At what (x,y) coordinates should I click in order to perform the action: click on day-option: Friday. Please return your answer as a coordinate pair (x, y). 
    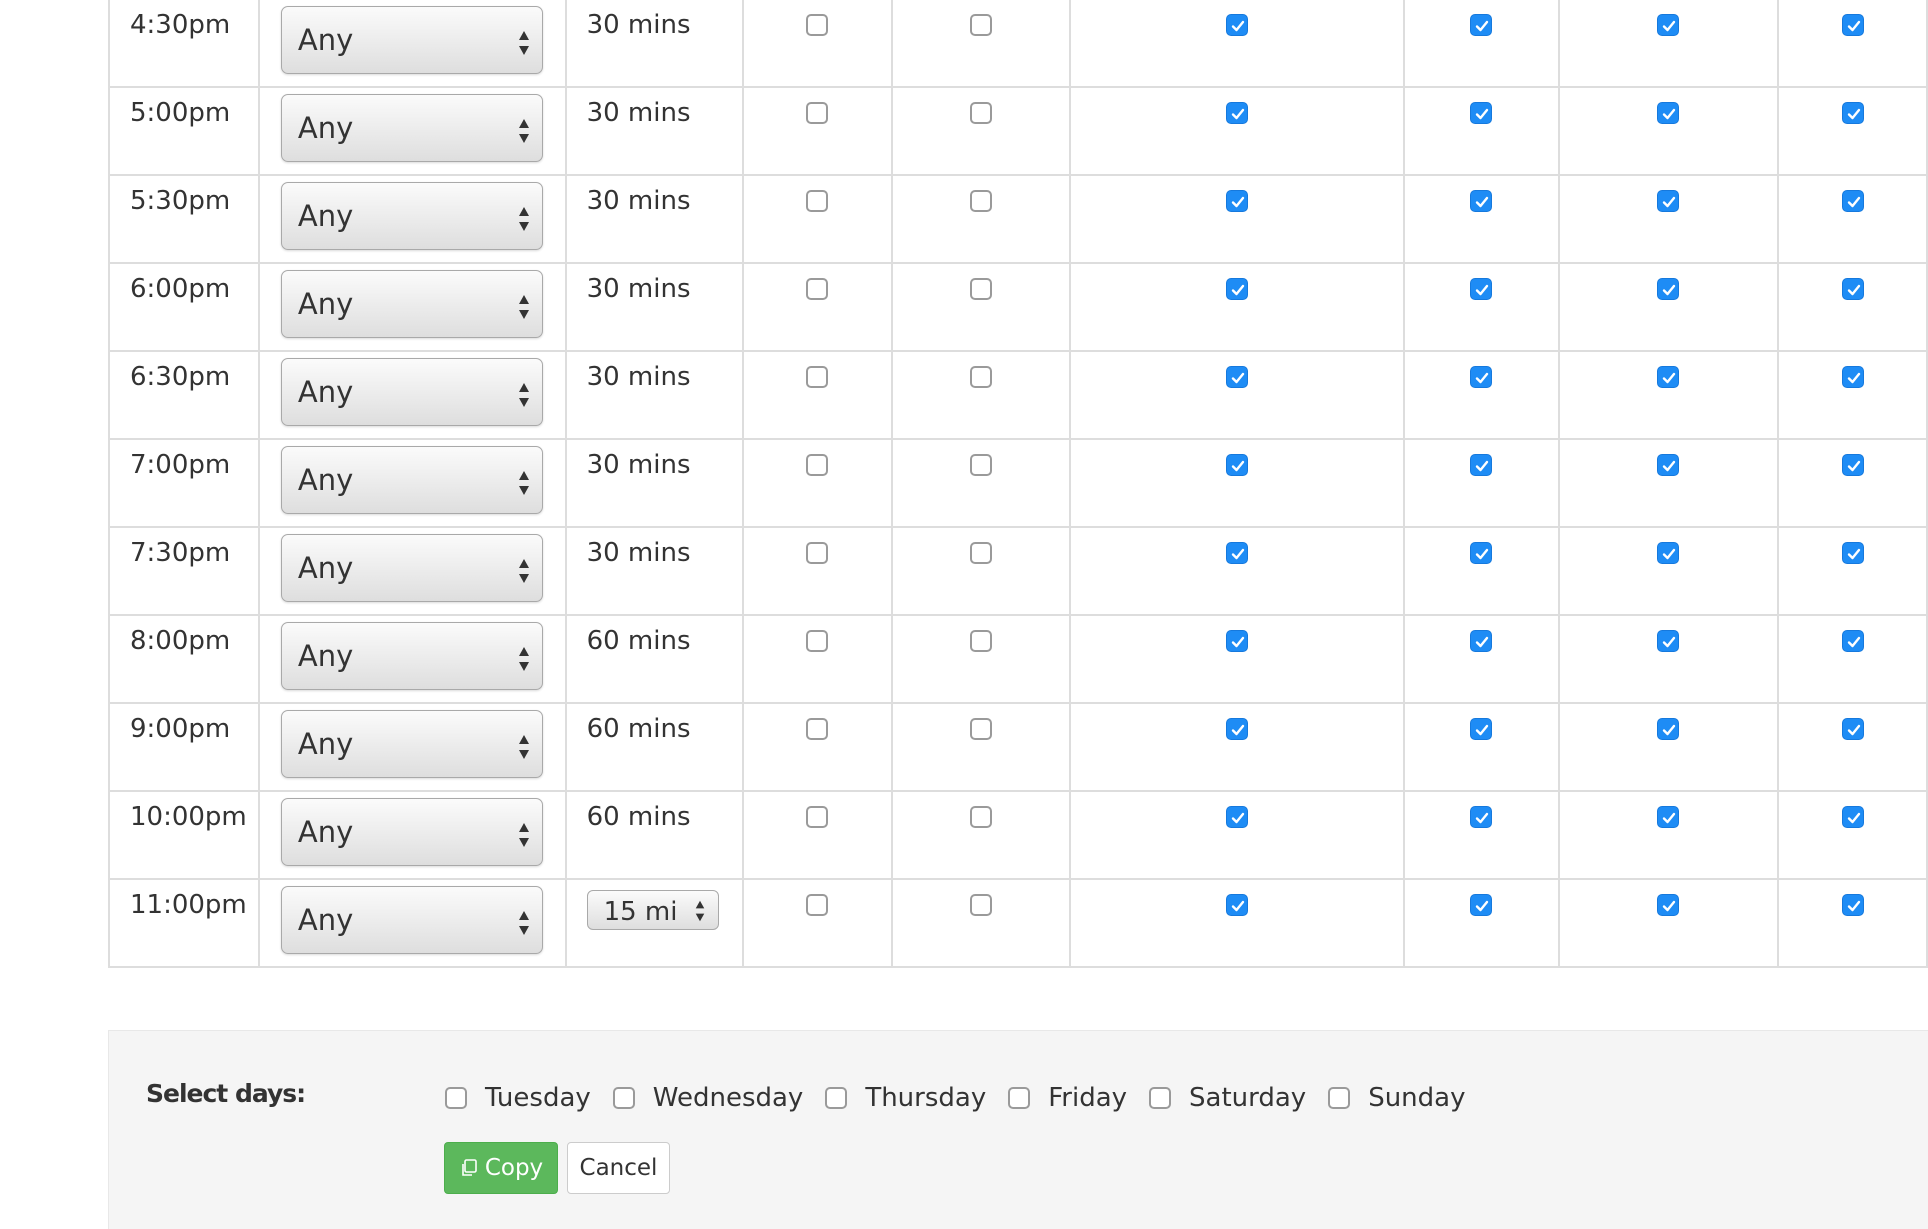
    Looking at the image, I should click on (1067, 1098).